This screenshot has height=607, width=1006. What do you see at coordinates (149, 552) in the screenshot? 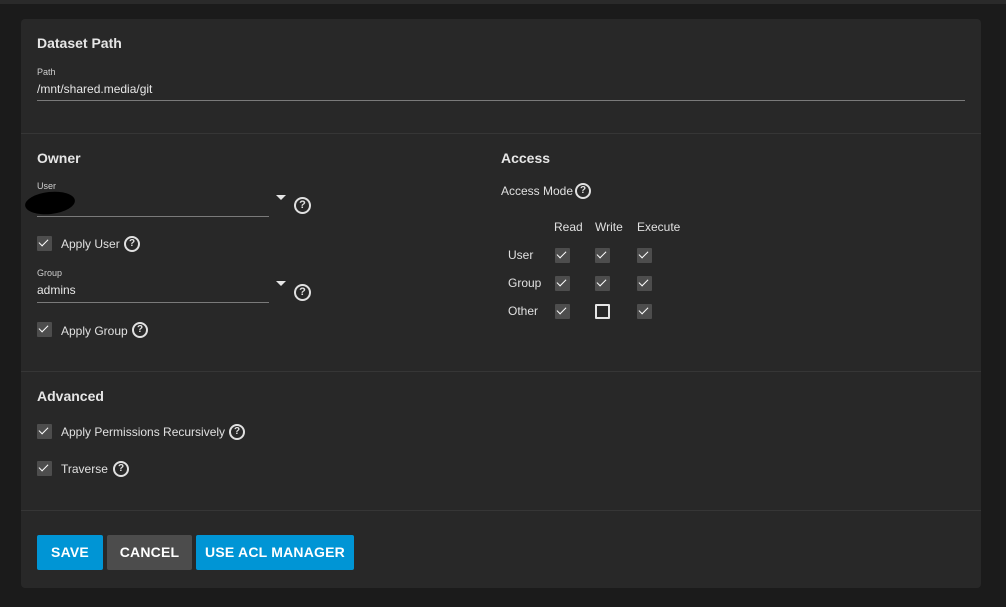
I see `cancel-button: CANCEL` at bounding box center [149, 552].